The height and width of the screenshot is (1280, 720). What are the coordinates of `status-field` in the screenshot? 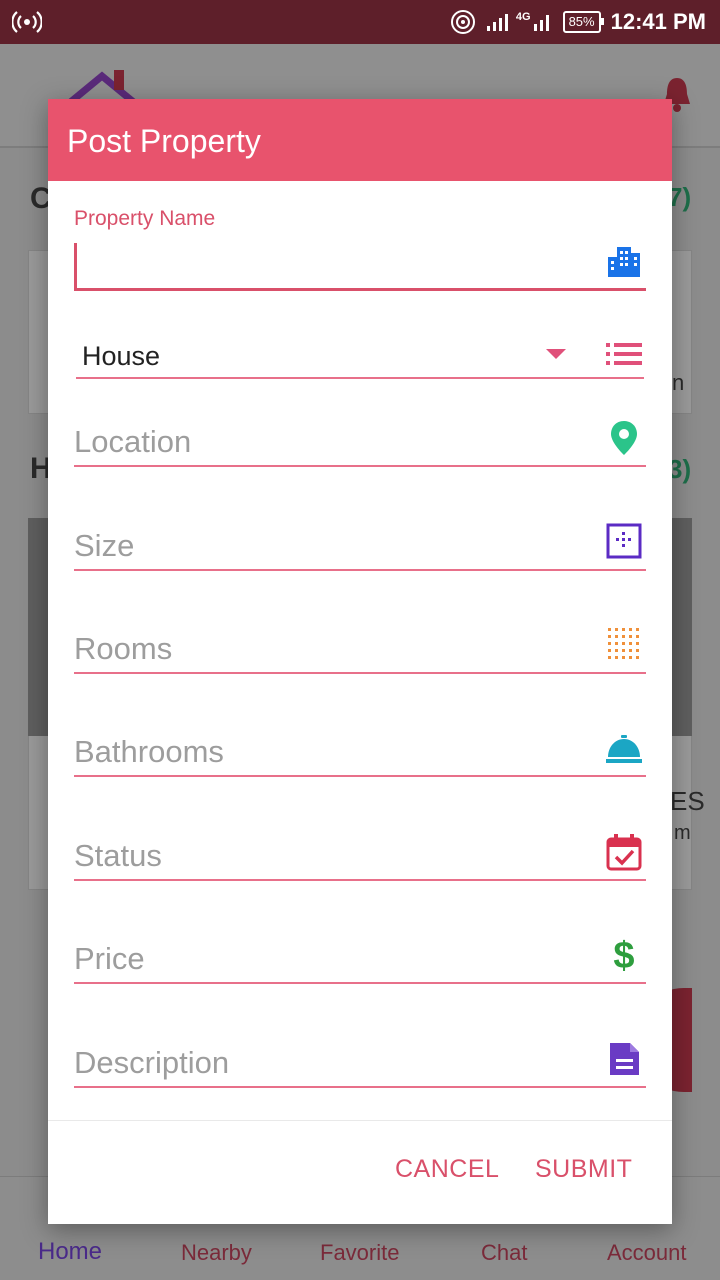 It's located at (360, 829).